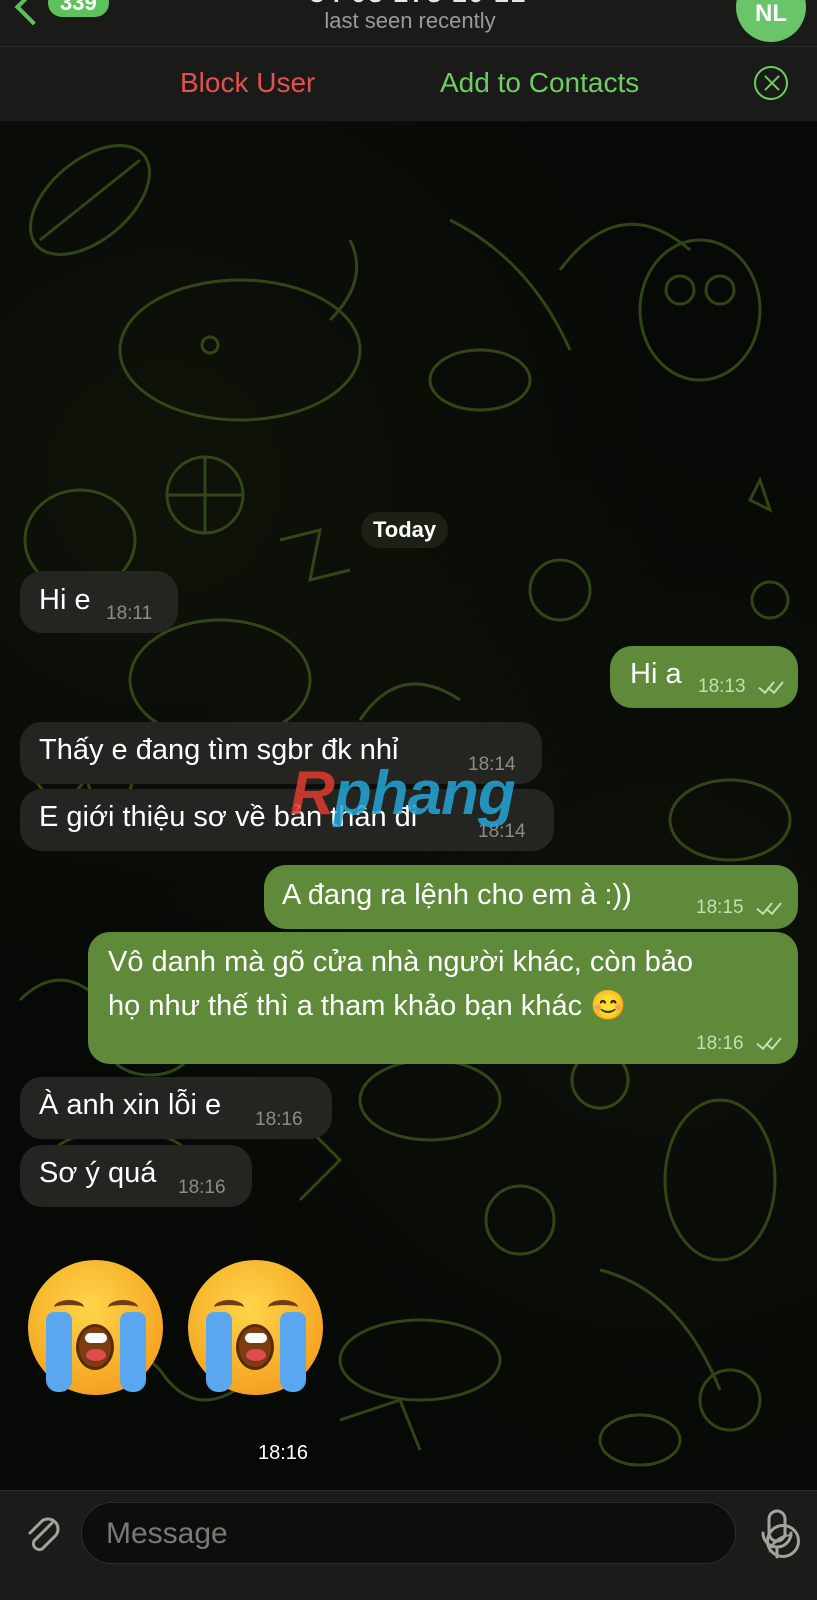  Describe the element at coordinates (403, 793) in the screenshot. I see `watermark-logo: Rphang` at that location.